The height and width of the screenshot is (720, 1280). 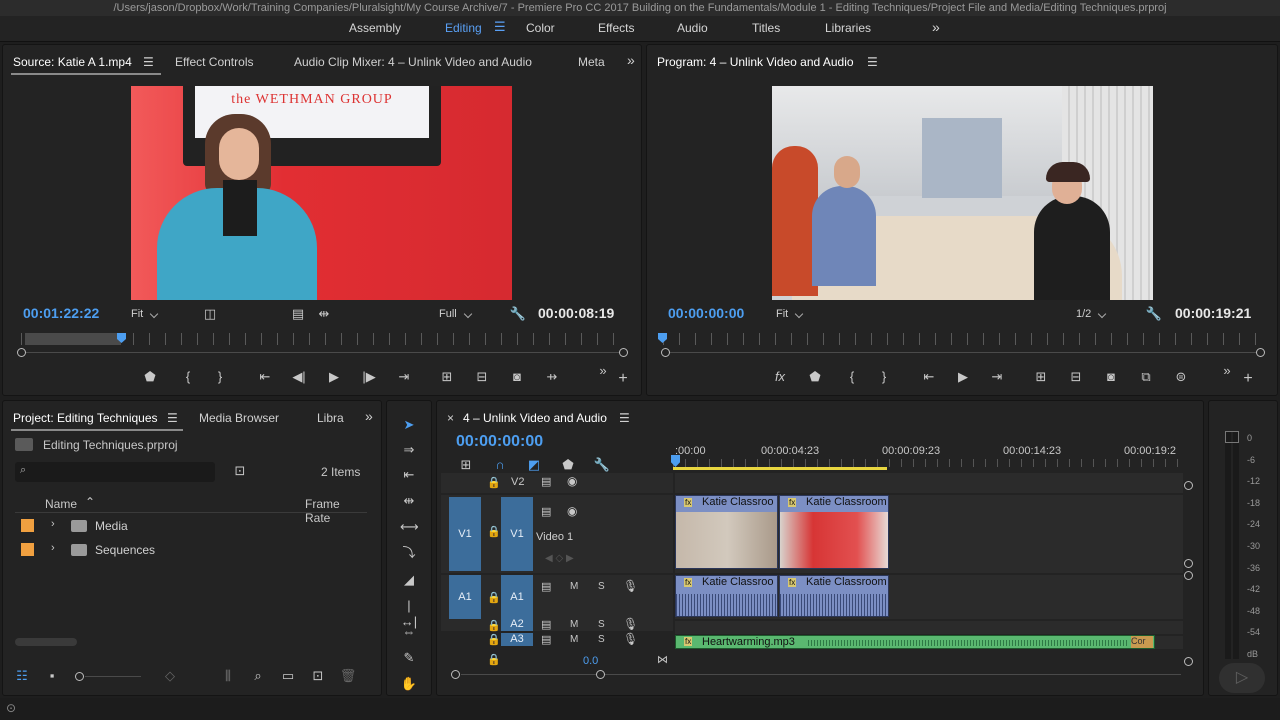 I want to click on tab-source: Source: Katie A 1.mp4, so click(x=72, y=62).